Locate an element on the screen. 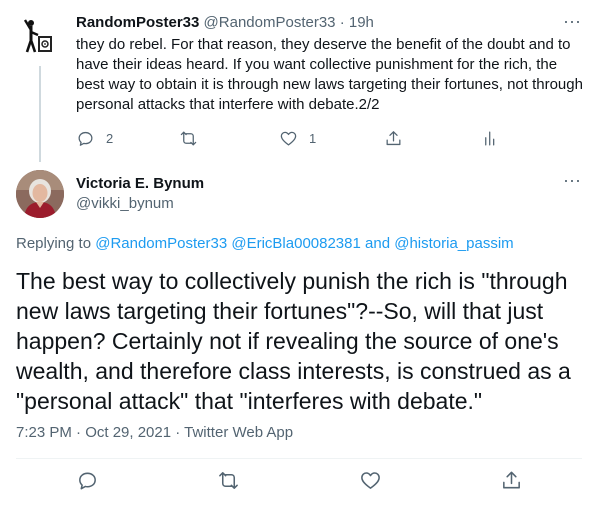  stick-figure-safe-icon is located at coordinates (40, 34).